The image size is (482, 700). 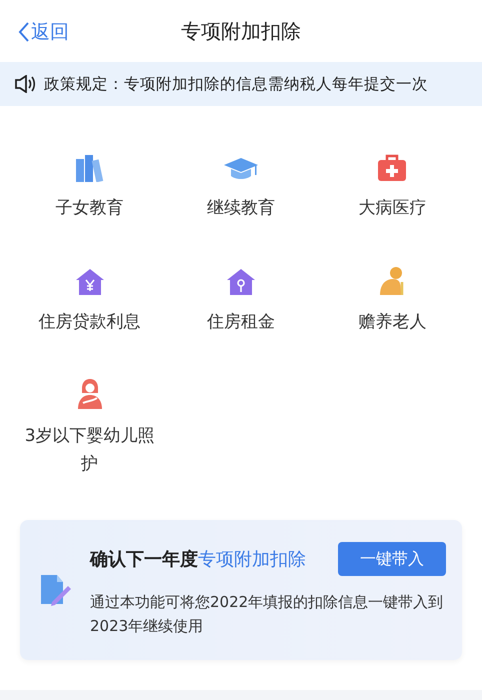 I want to click on one-click-import-button: 一键带入, so click(x=392, y=559).